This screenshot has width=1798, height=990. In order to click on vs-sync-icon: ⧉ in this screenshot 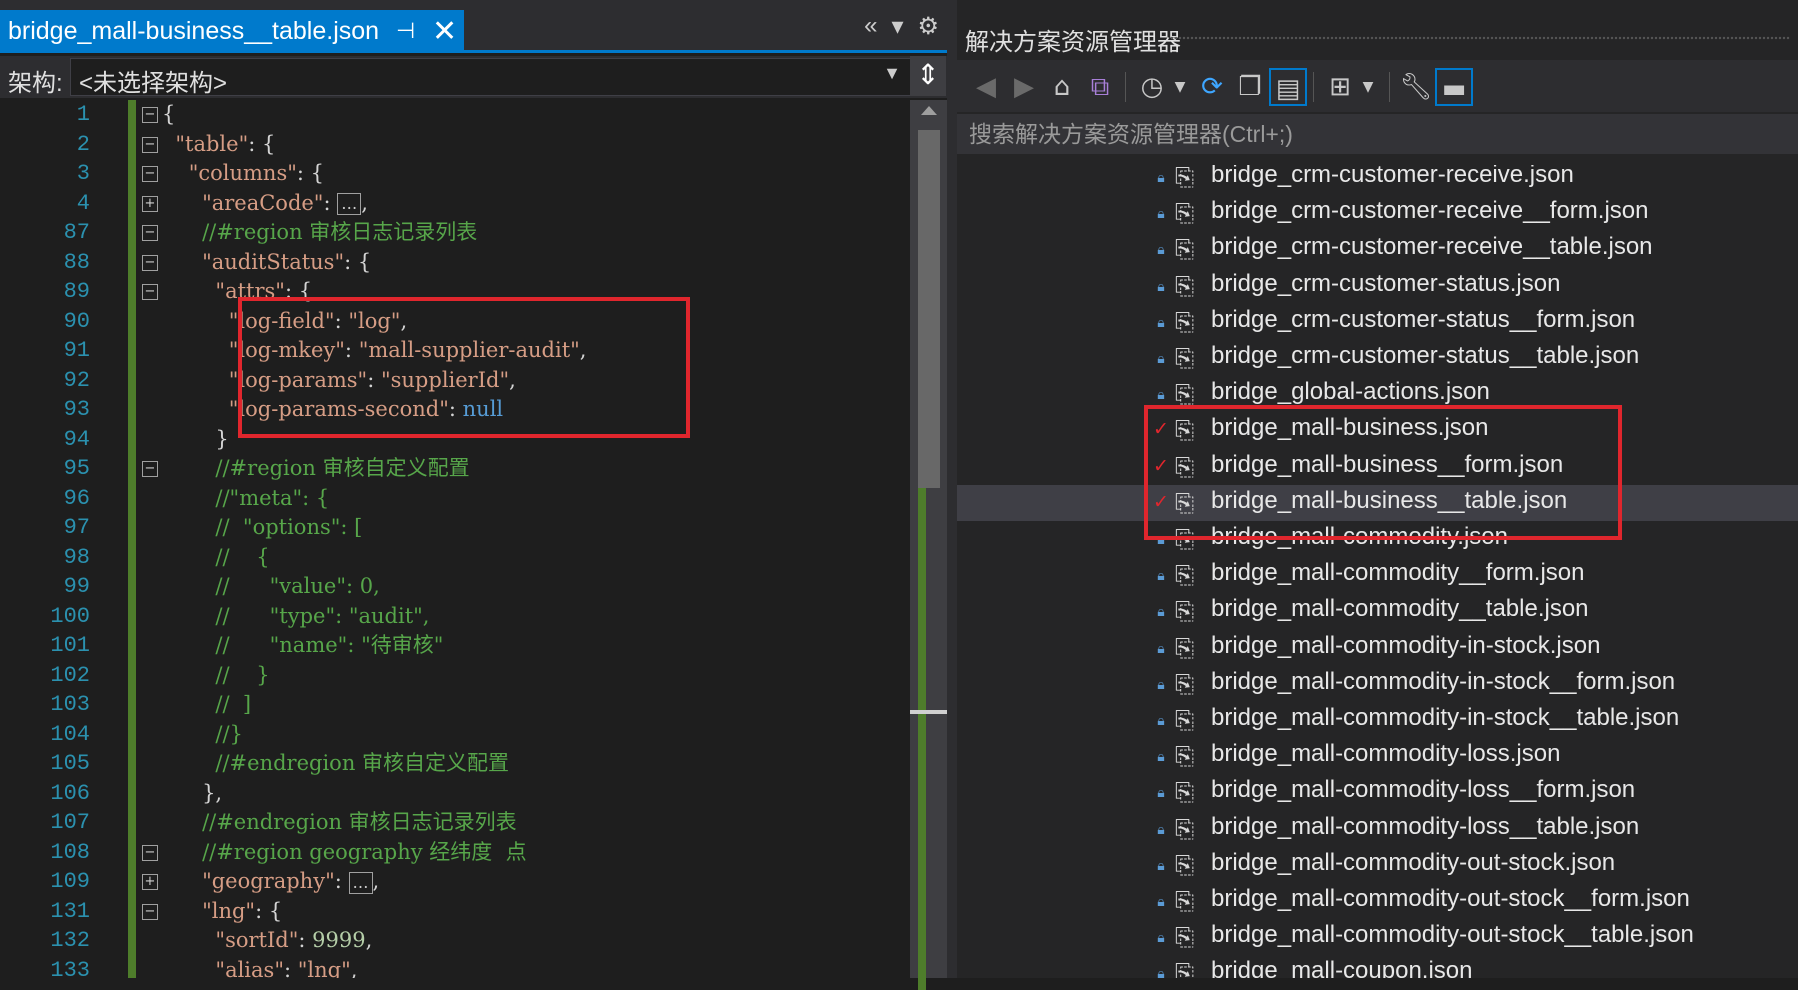, I will do `click(1100, 87)`.